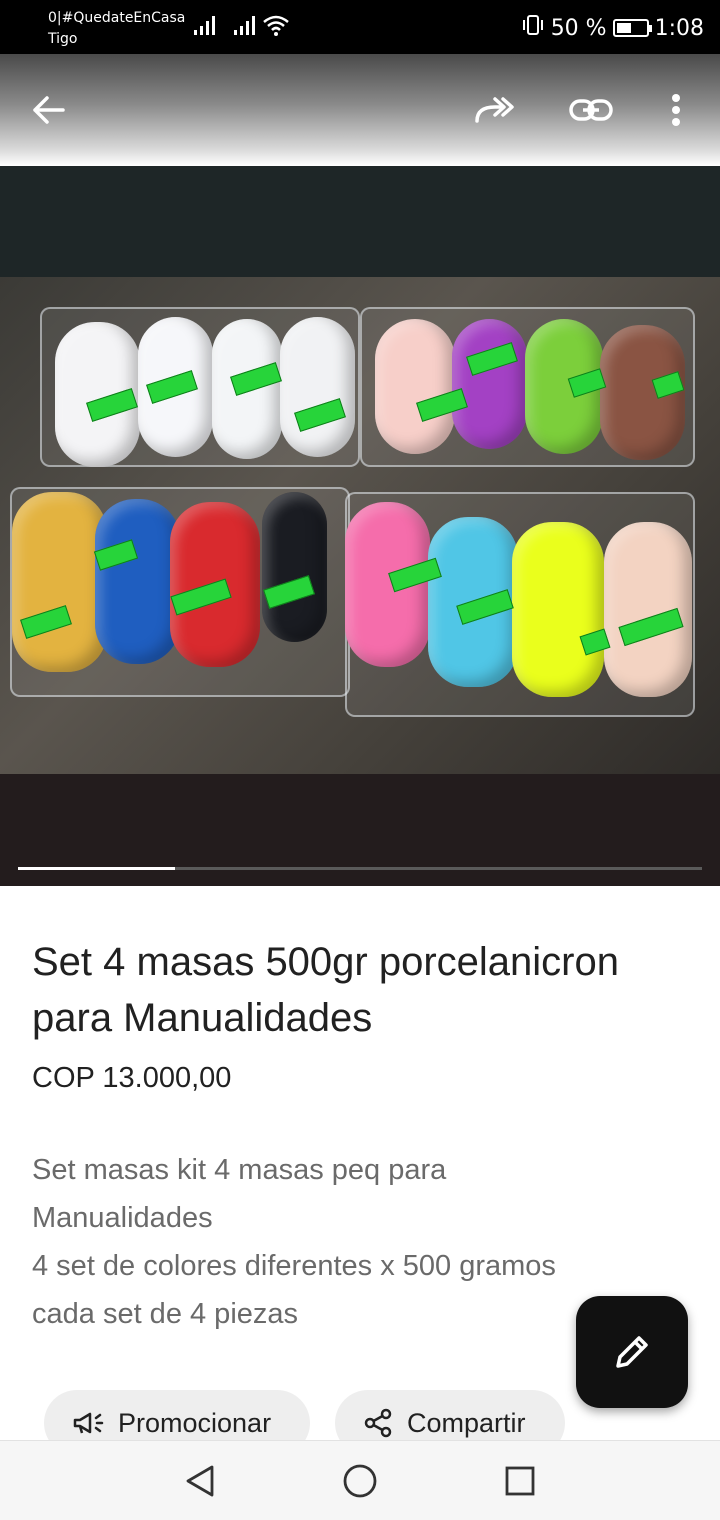  What do you see at coordinates (165, 1314) in the screenshot?
I see `description-line: cada set de 4 piezas` at bounding box center [165, 1314].